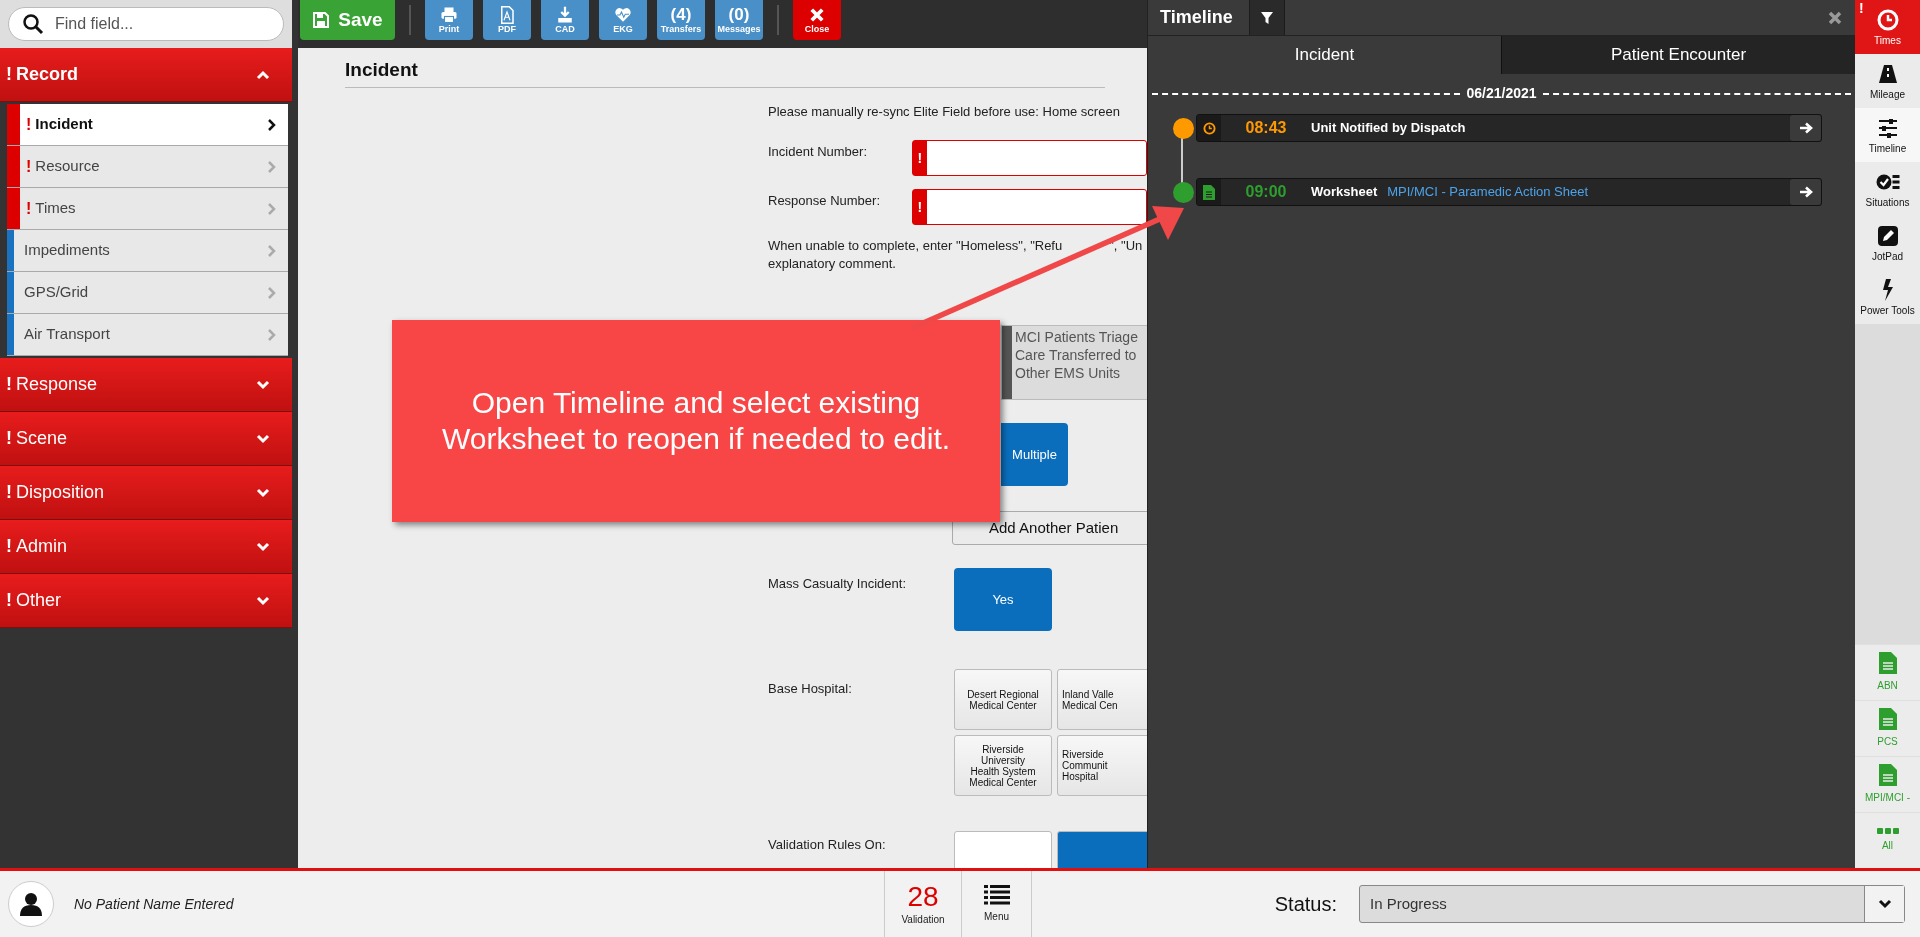 Image resolution: width=1920 pixels, height=937 pixels. Describe the element at coordinates (1049, 528) in the screenshot. I see `add-patient-button: Add Another Patien` at that location.